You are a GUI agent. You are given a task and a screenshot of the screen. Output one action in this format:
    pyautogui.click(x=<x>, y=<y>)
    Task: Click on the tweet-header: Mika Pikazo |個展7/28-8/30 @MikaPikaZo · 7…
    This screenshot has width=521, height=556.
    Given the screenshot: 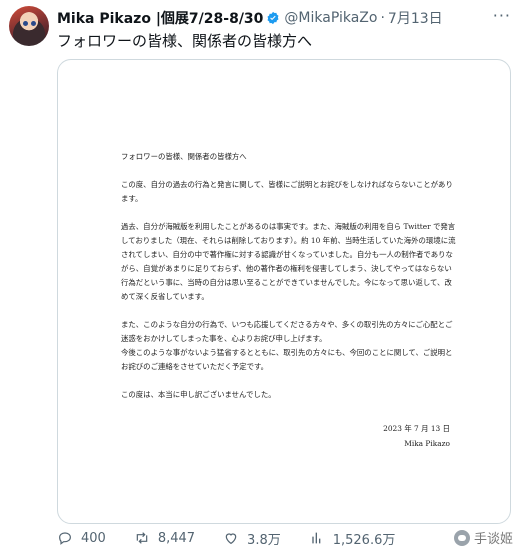 What is the action you would take?
    pyautogui.click(x=274, y=18)
    